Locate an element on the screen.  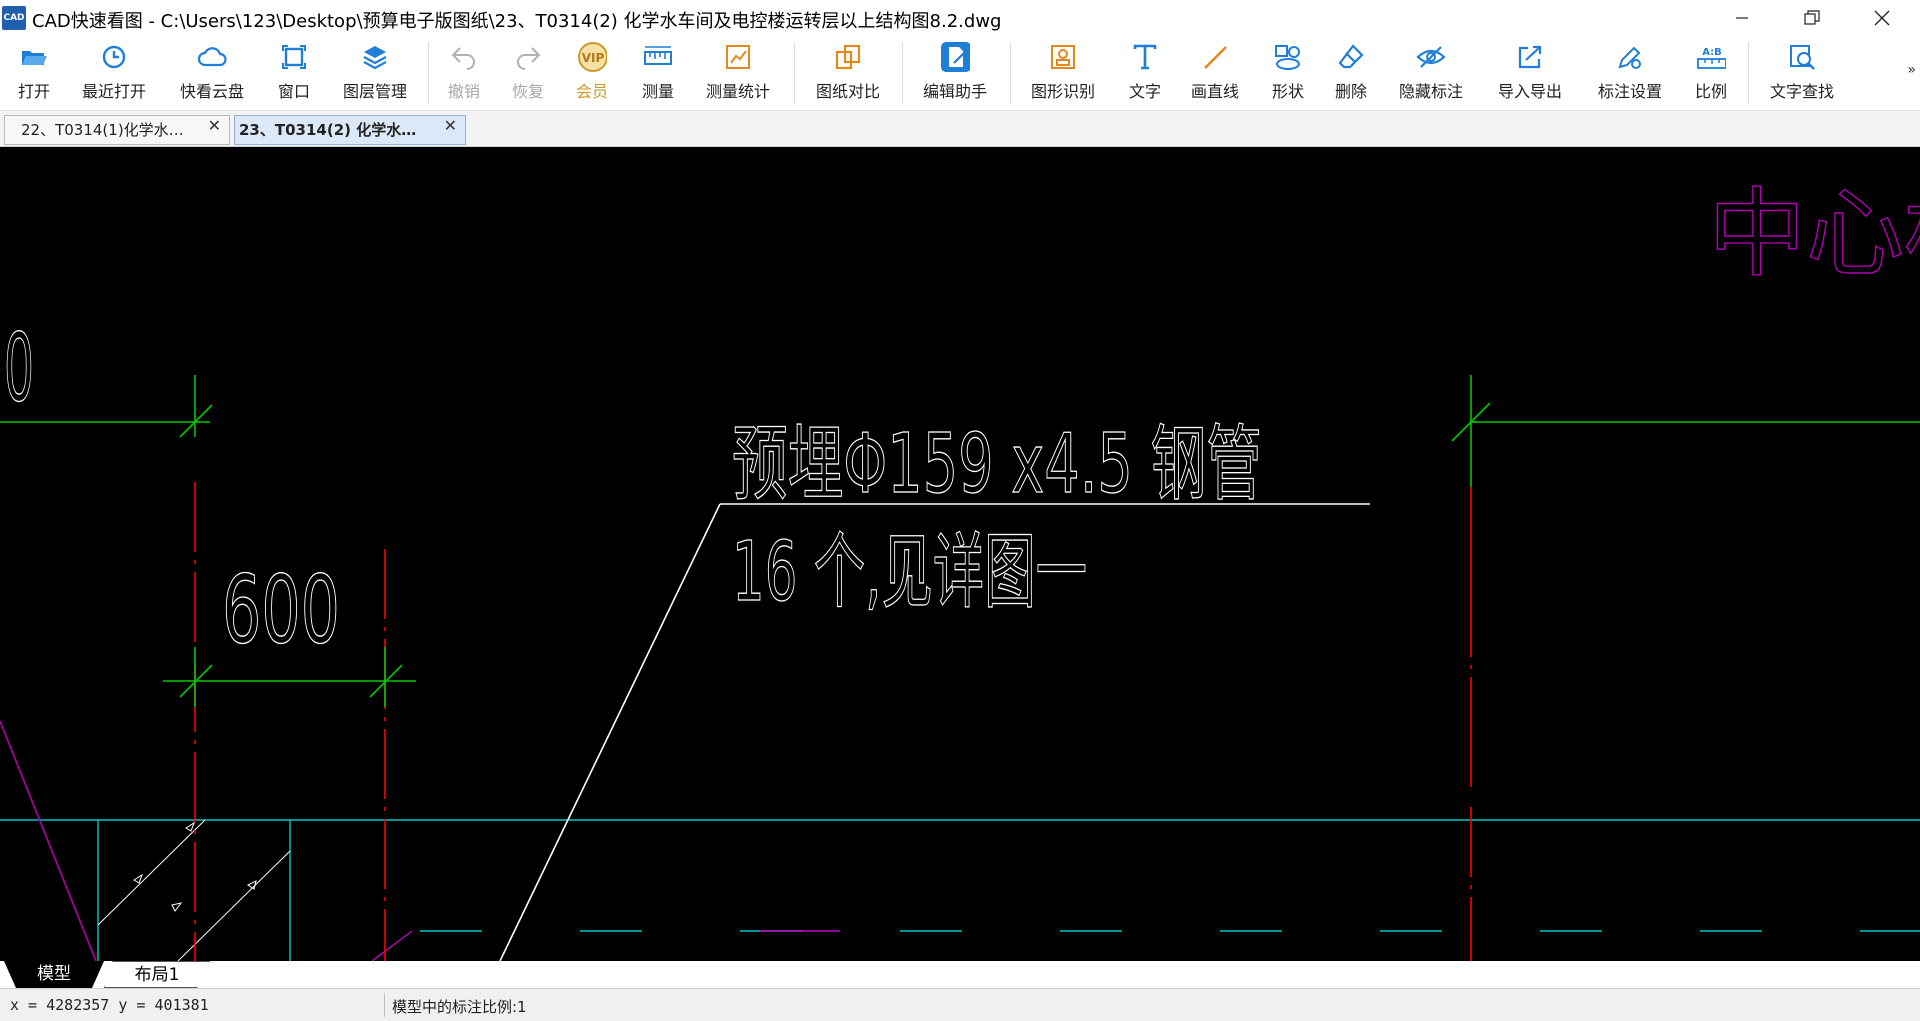
app-logo-icon: CAD is located at coordinates (14, 18).